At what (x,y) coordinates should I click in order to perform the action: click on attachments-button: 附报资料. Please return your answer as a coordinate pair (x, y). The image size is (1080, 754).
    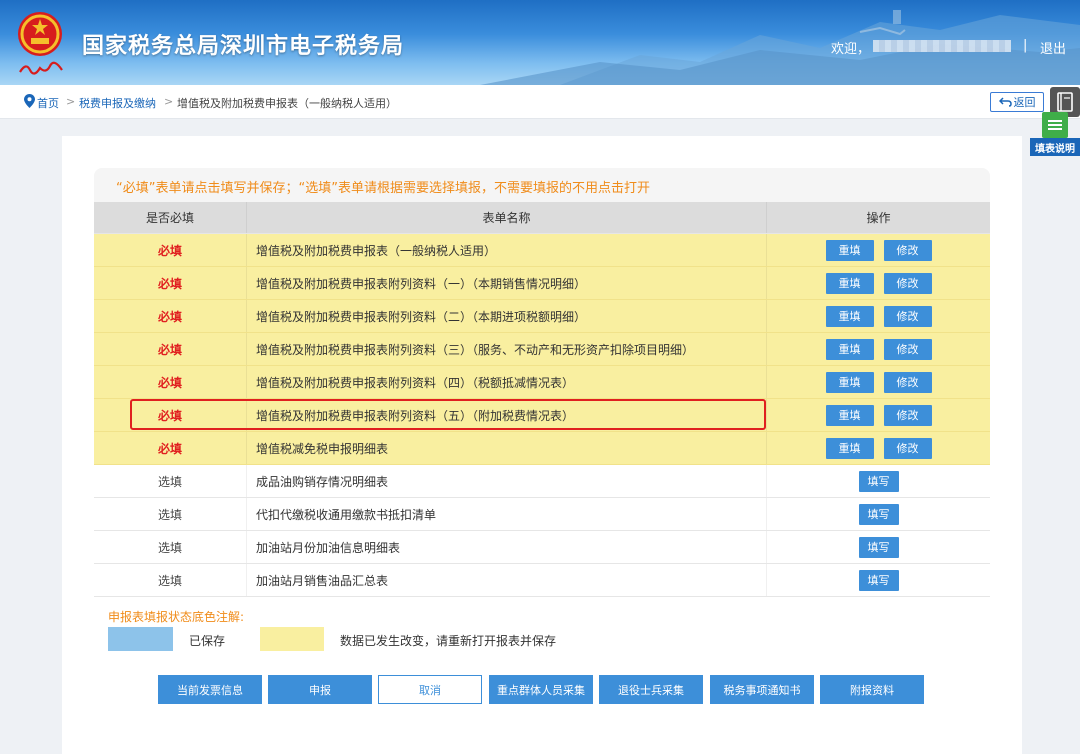
    Looking at the image, I should click on (872, 689).